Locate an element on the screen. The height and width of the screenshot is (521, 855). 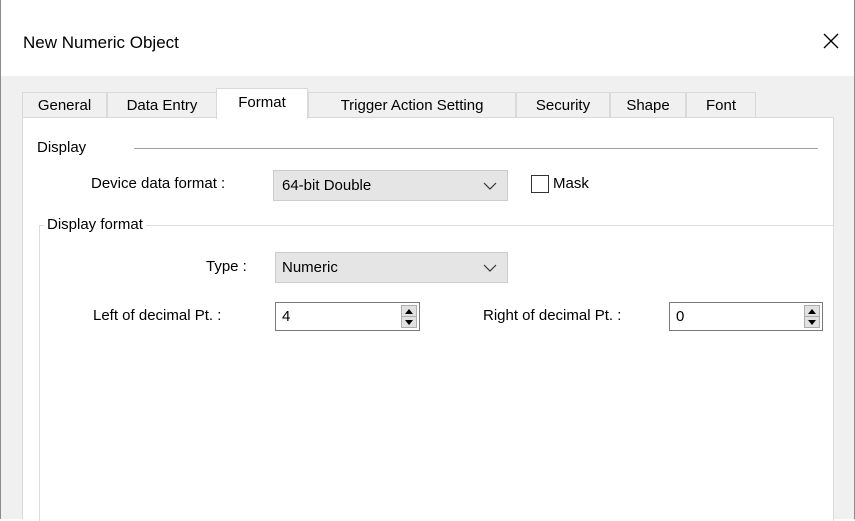
tab-label: Shape is located at coordinates (648, 105).